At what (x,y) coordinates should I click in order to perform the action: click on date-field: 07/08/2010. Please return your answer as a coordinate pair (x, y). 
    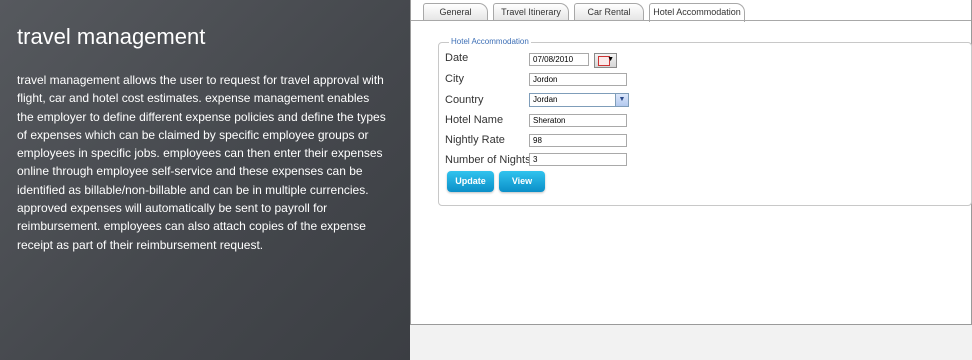
    Looking at the image, I should click on (559, 59).